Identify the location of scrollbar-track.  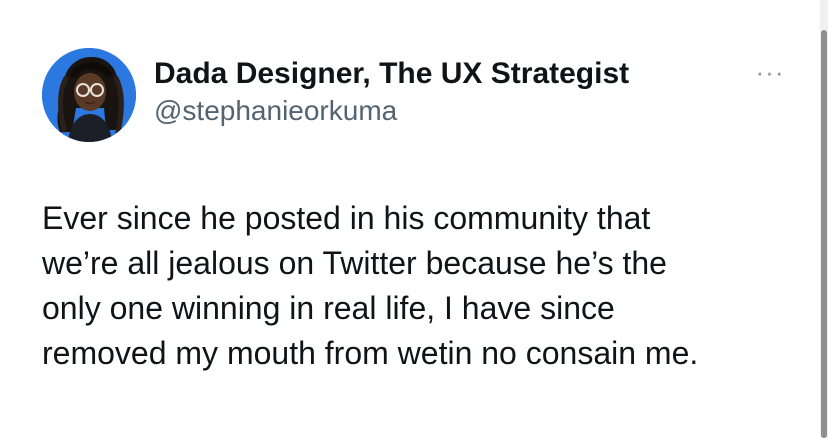
(824, 219).